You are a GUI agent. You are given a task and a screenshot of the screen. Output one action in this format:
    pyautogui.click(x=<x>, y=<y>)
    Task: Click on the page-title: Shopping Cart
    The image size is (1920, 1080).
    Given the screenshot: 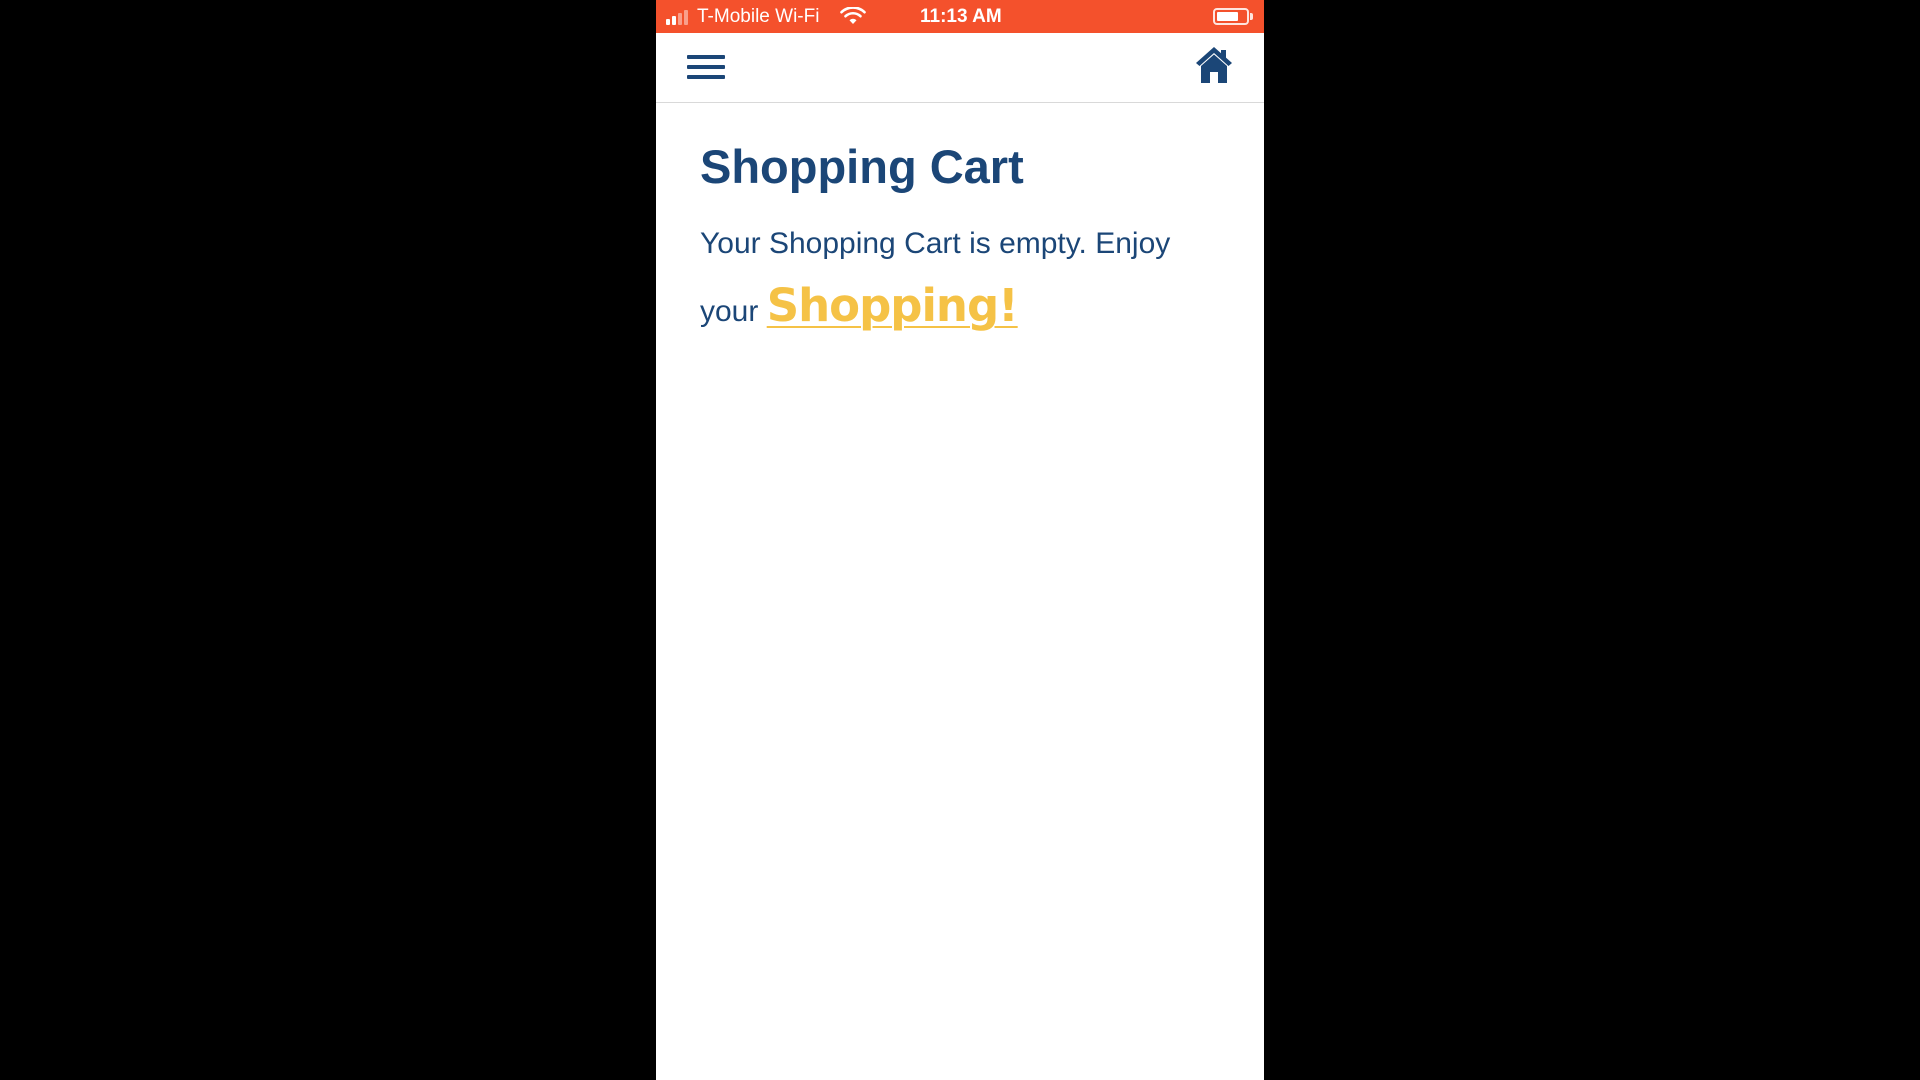 What is the action you would take?
    pyautogui.click(x=862, y=166)
    